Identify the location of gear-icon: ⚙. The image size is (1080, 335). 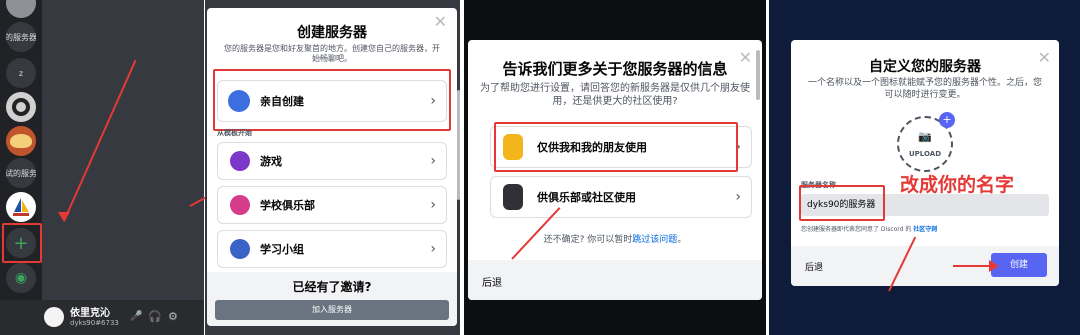
(173, 316).